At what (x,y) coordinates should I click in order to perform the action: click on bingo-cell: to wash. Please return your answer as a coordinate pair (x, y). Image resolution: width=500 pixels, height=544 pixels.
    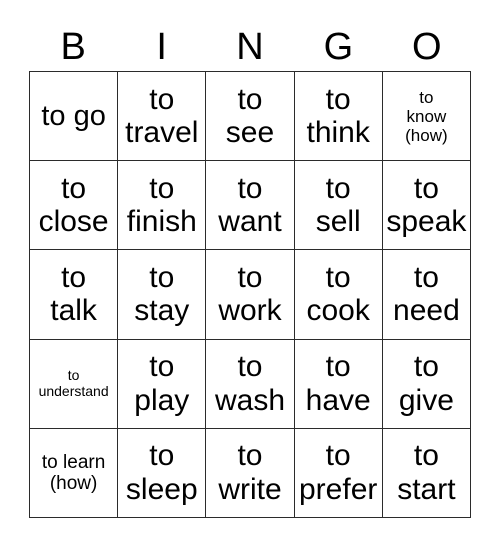
    Looking at the image, I should click on (250, 384).